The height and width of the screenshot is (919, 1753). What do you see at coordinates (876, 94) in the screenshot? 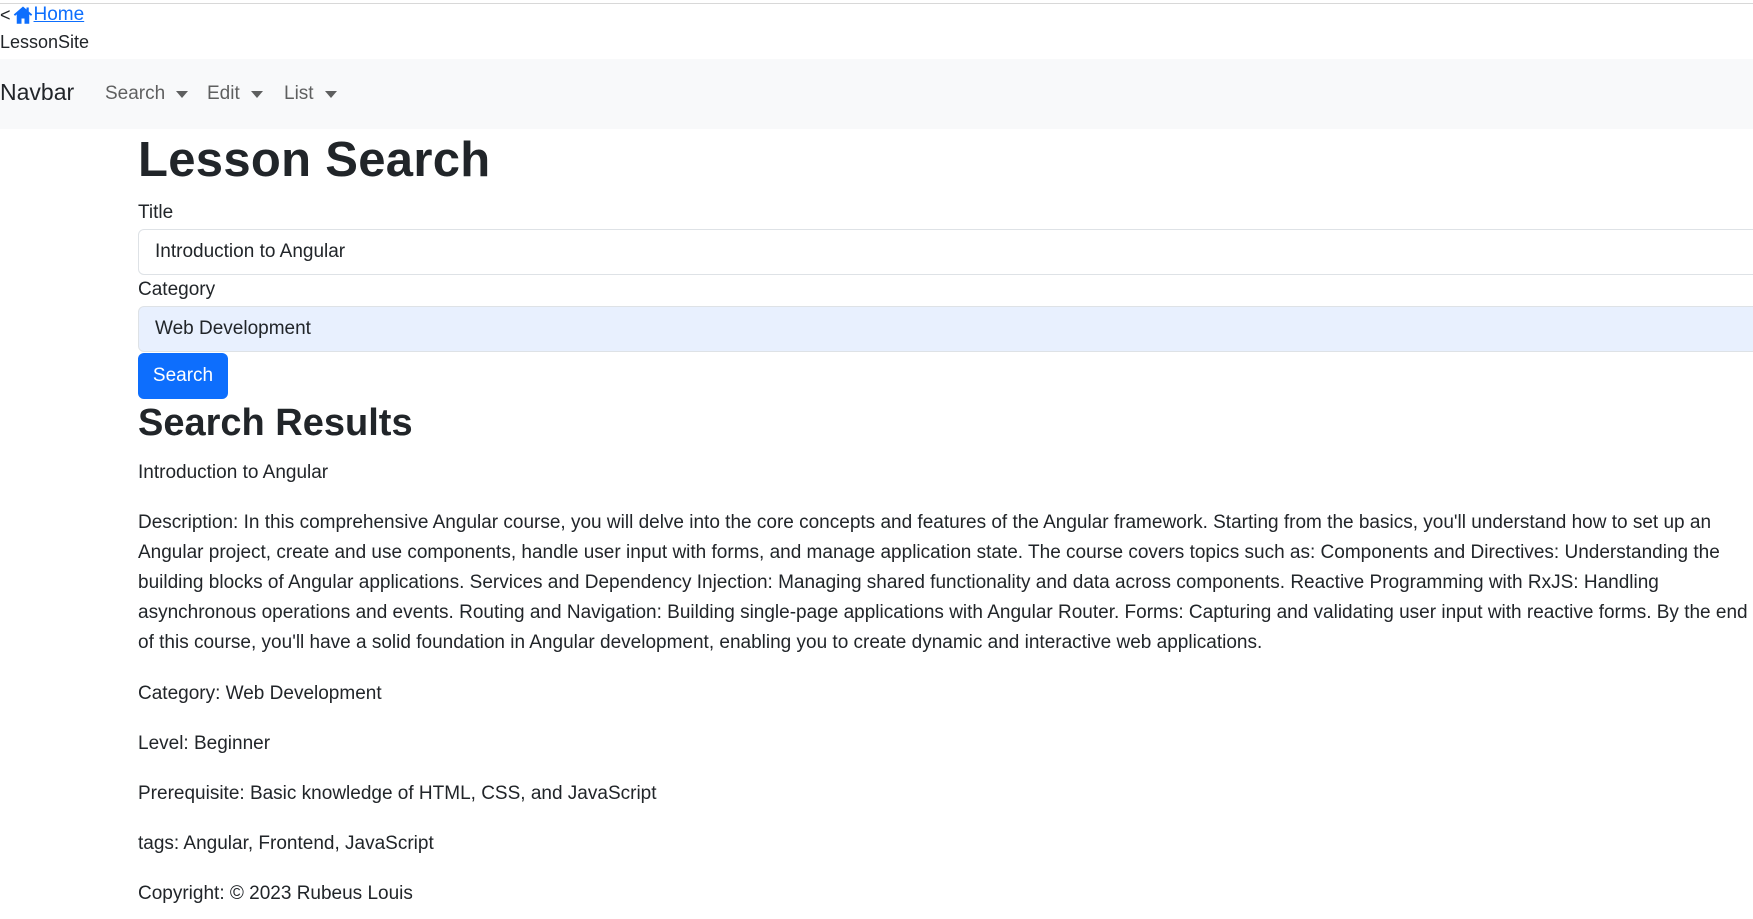
I see `navbar: Navbar Search Edit List` at bounding box center [876, 94].